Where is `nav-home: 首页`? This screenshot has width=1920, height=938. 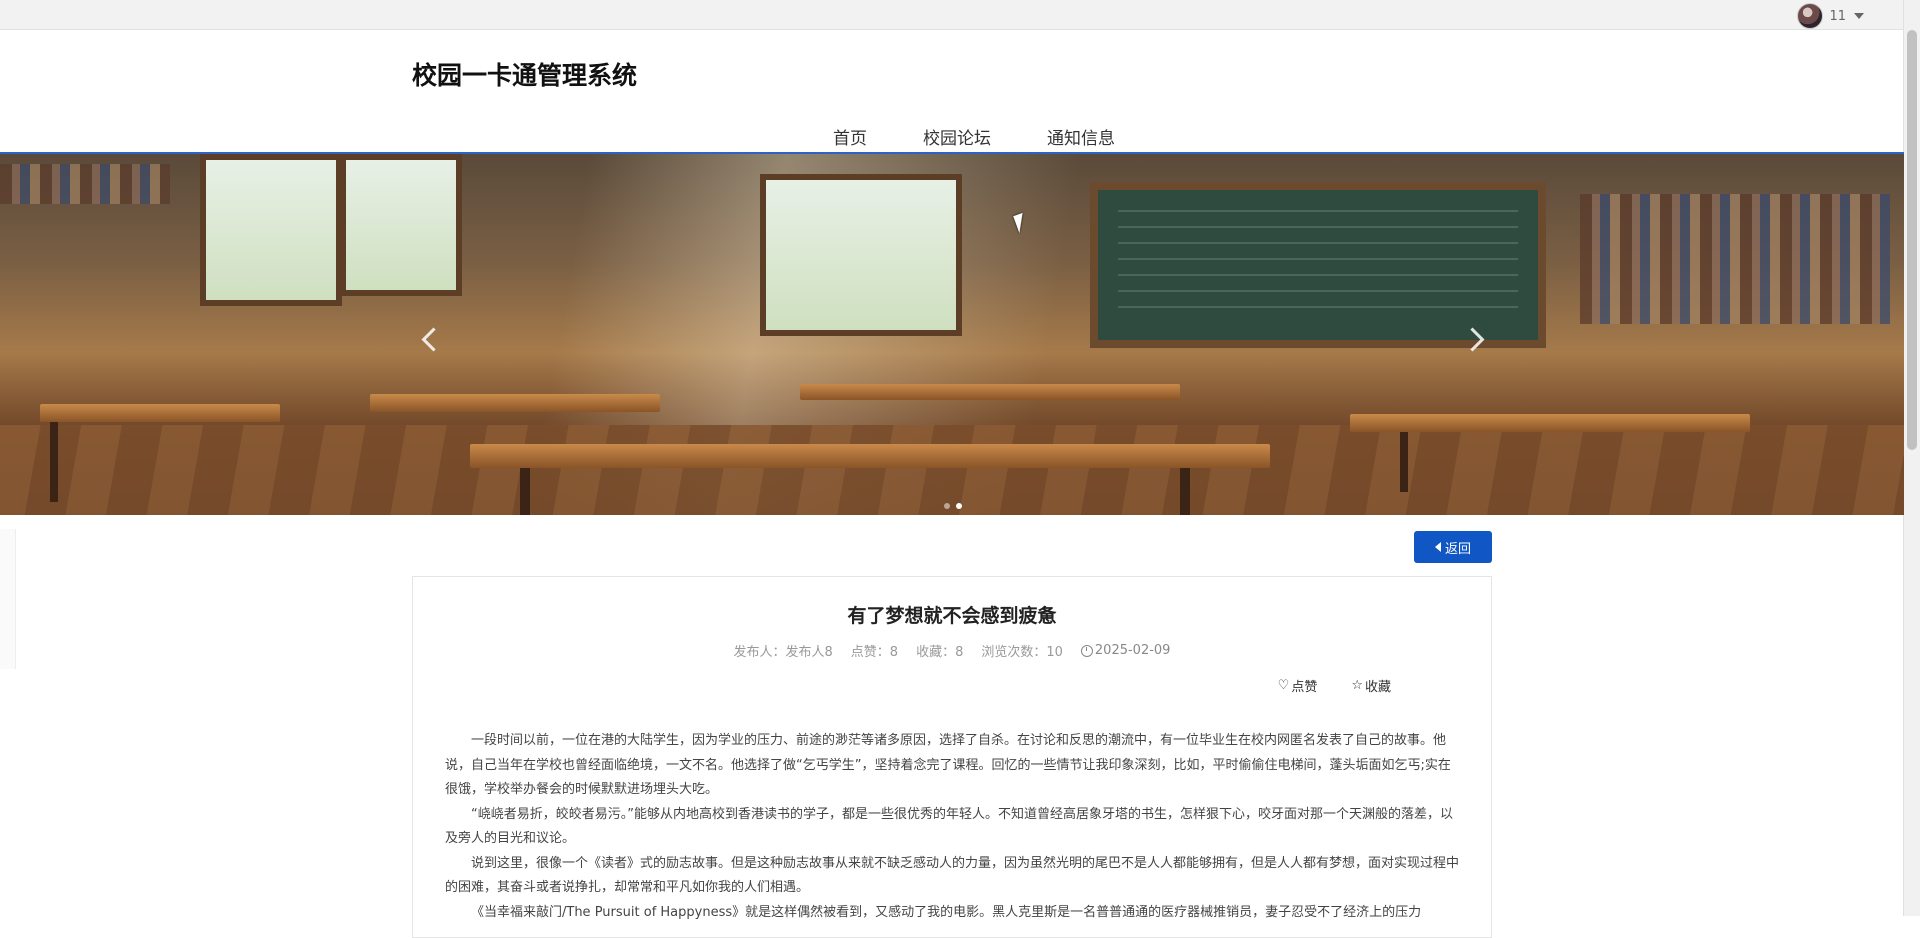 nav-home: 首页 is located at coordinates (864, 135).